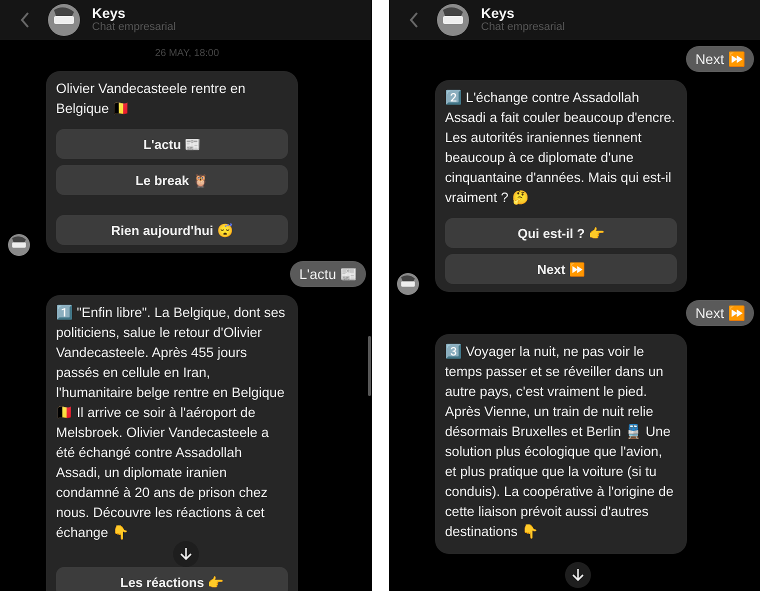  What do you see at coordinates (328, 274) in the screenshot?
I see `user-message: L'actu 📰` at bounding box center [328, 274].